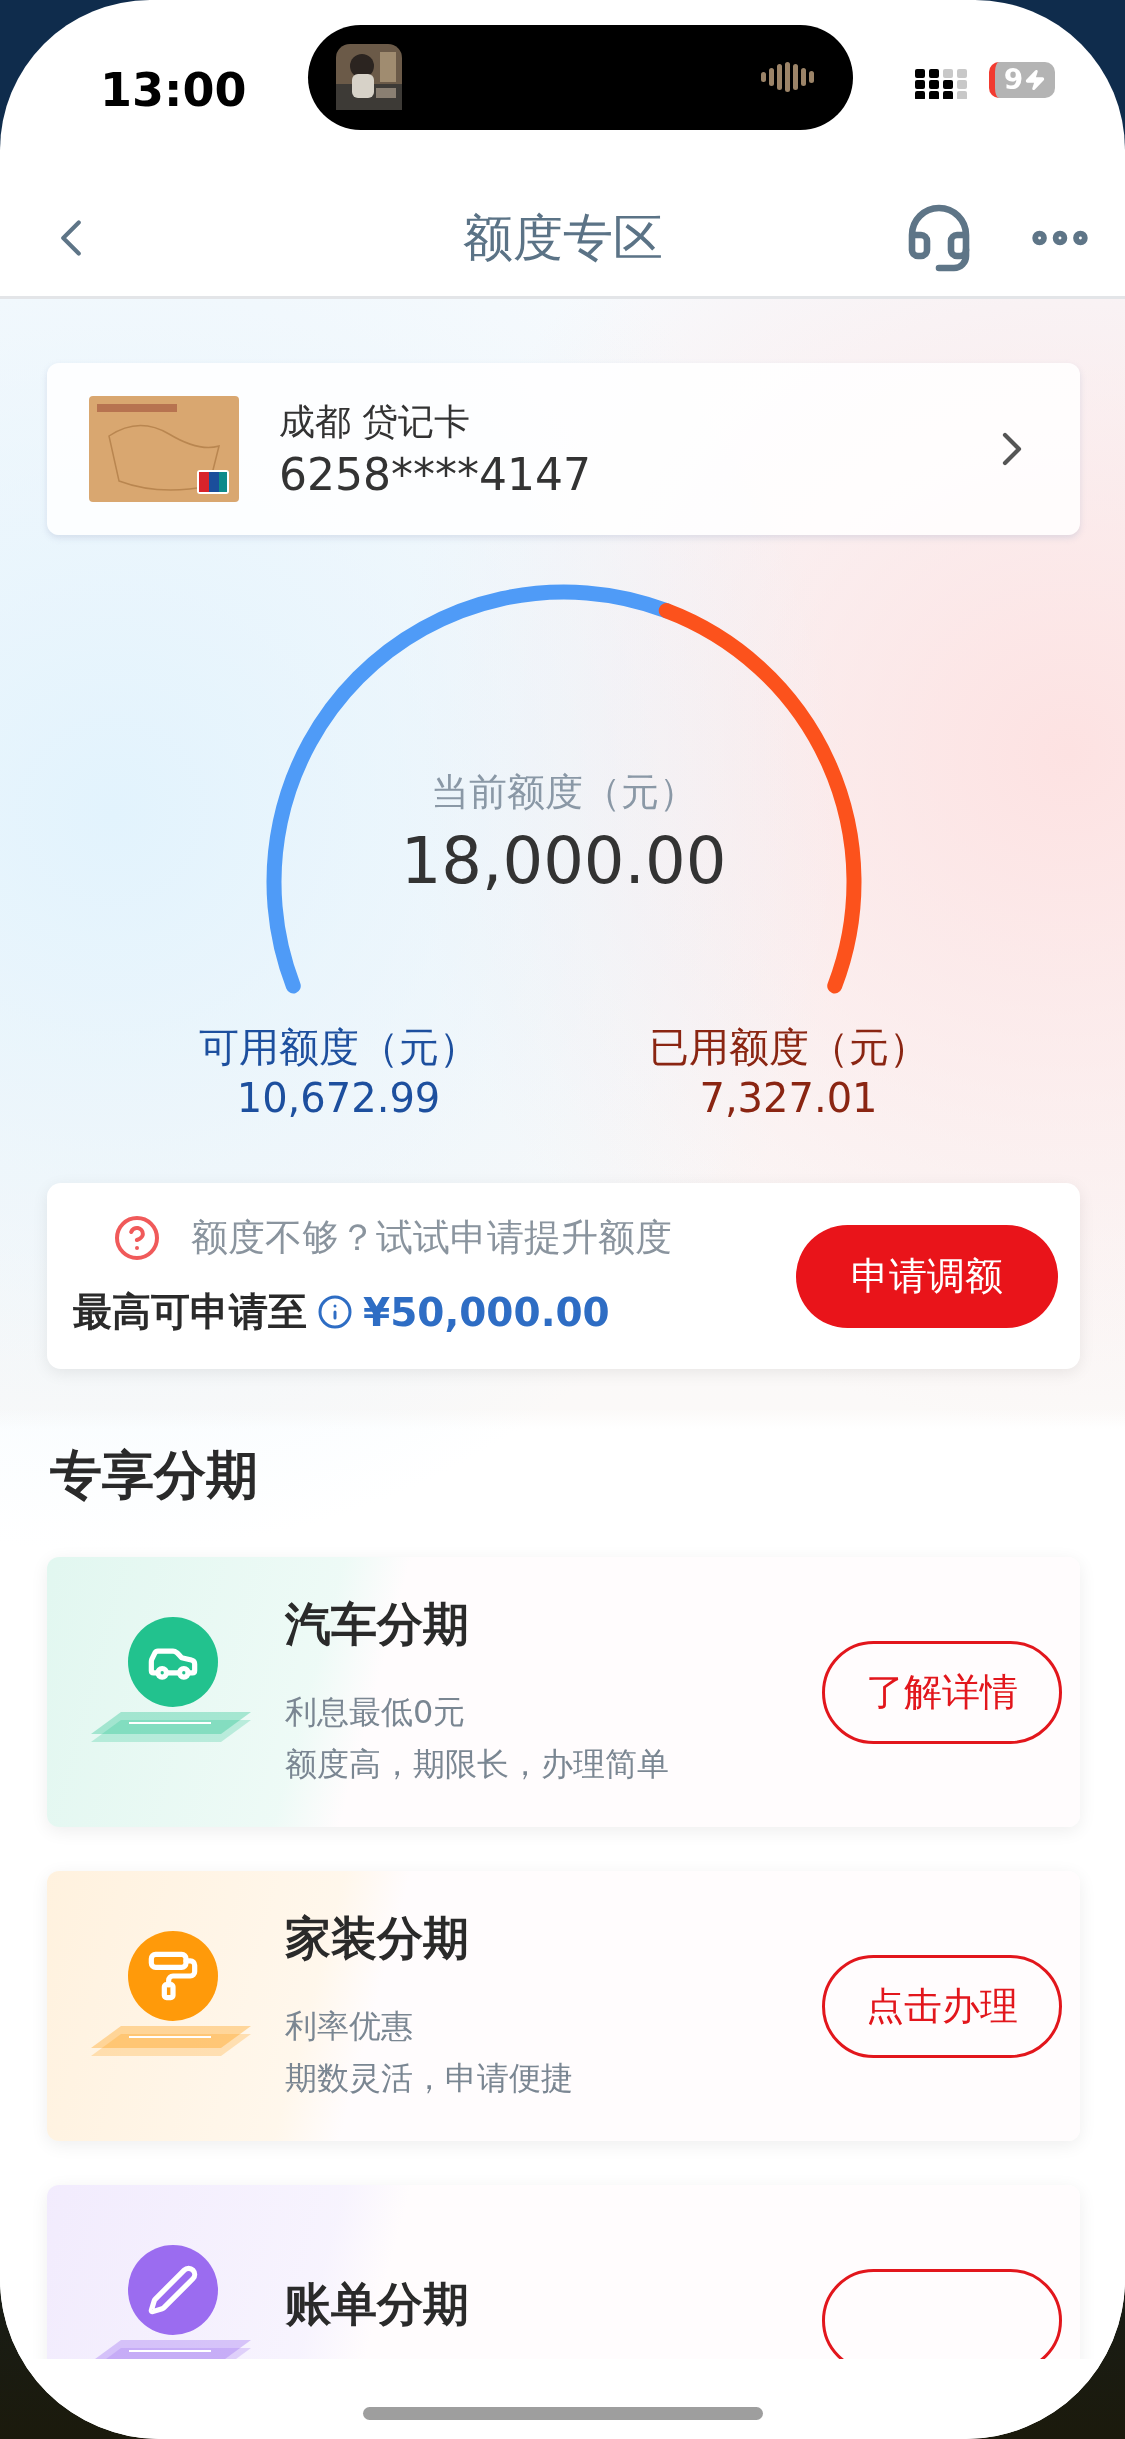 Image resolution: width=1125 pixels, height=2439 pixels. What do you see at coordinates (375, 422) in the screenshot?
I see `card-name: 成都 贷记卡` at bounding box center [375, 422].